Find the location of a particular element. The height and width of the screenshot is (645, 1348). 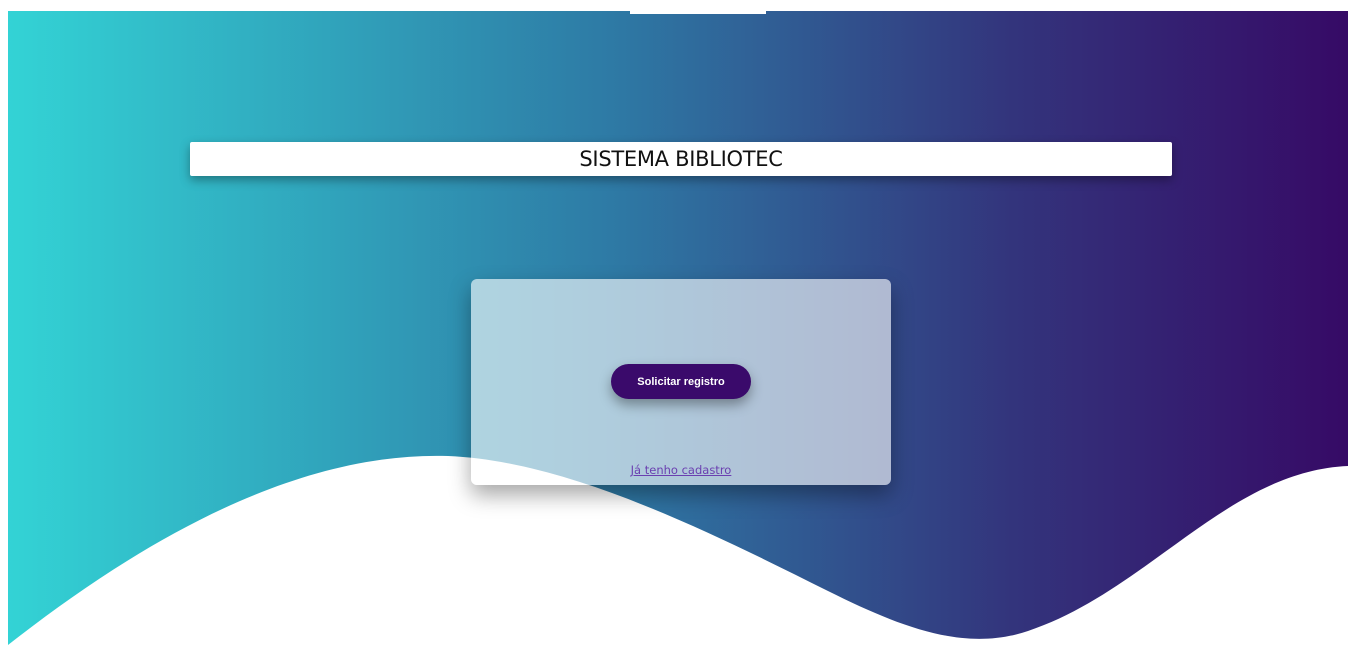

request-registration-button: Solicitar registro is located at coordinates (681, 381).